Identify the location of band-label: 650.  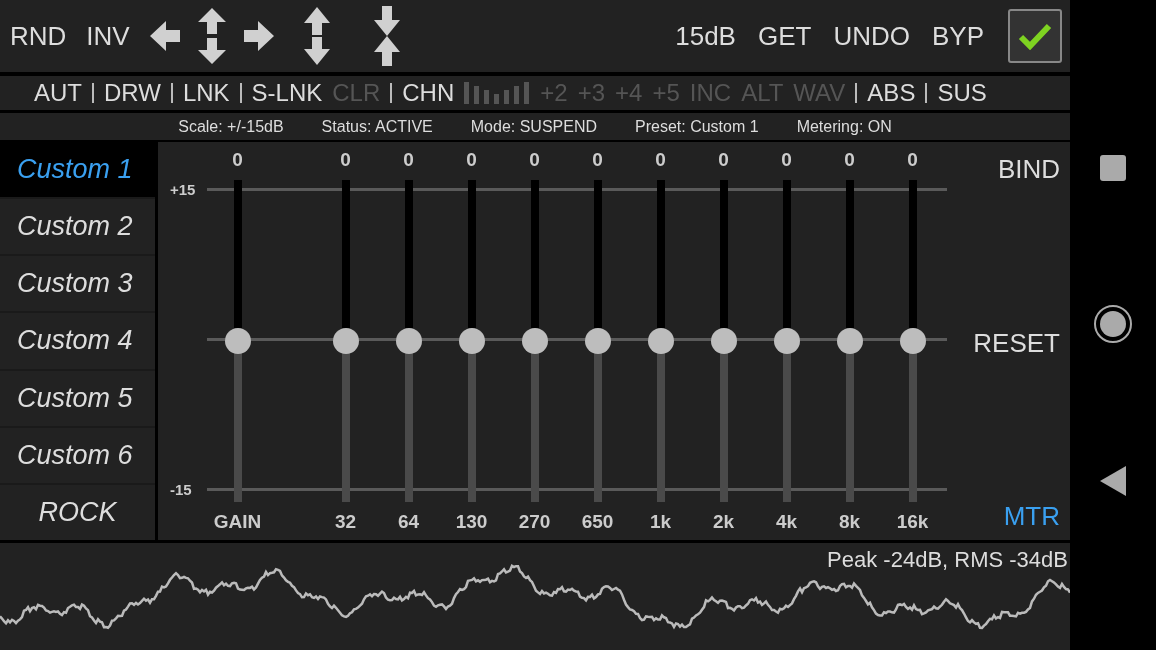
(597, 522).